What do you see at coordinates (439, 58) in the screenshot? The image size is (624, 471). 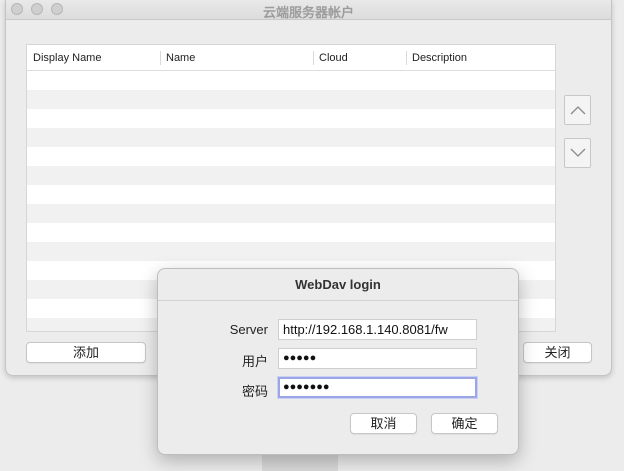 I see `column-header-description: Description` at bounding box center [439, 58].